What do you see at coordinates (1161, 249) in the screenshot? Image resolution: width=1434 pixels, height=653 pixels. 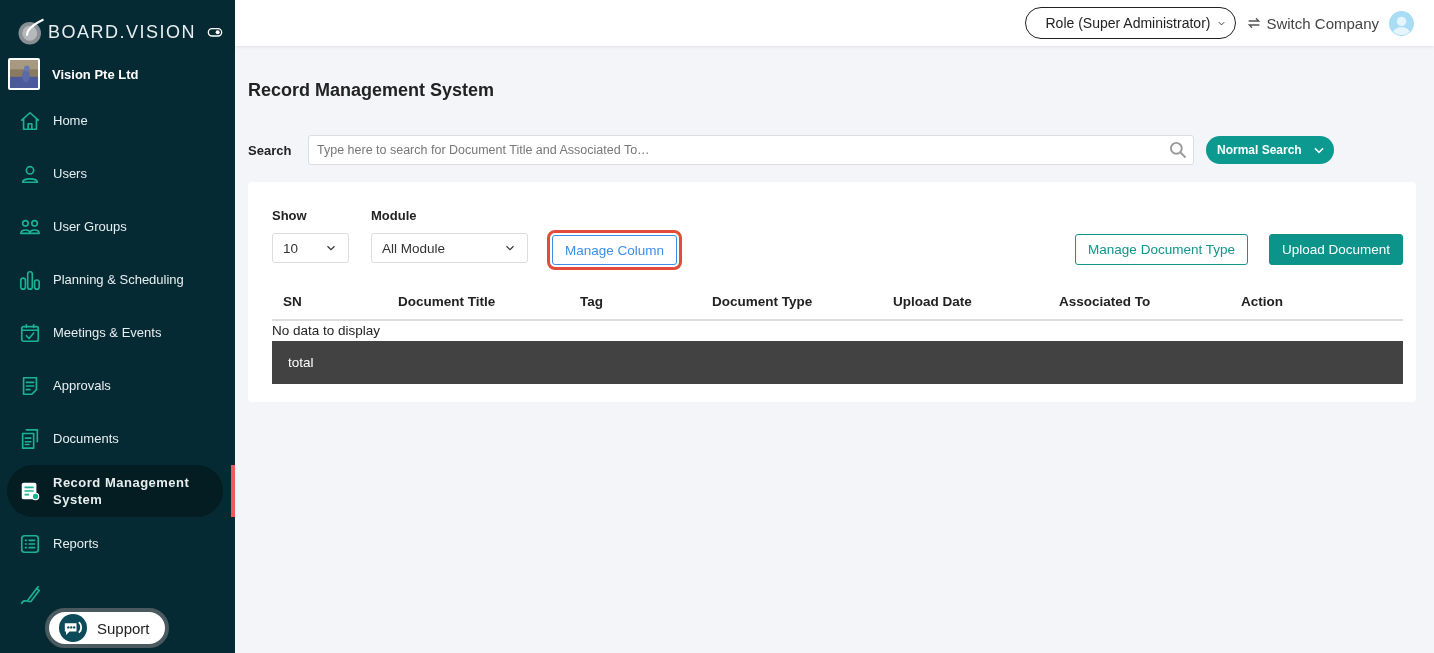 I see `action-button: Manage Document Type` at bounding box center [1161, 249].